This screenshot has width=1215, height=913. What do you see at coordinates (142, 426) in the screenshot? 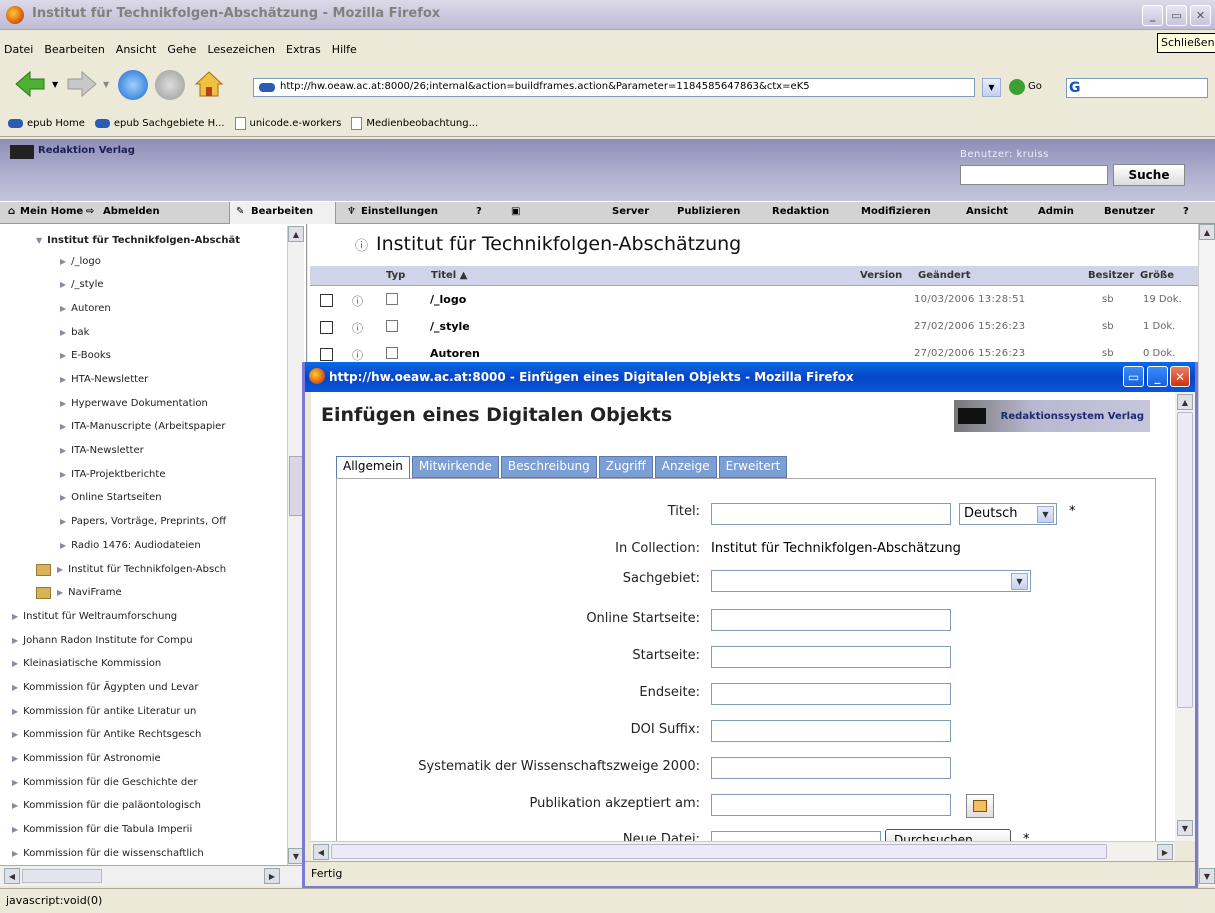
I see `tree-item: ▶ ITA-Manuscripte (Arbeitspapier` at bounding box center [142, 426].